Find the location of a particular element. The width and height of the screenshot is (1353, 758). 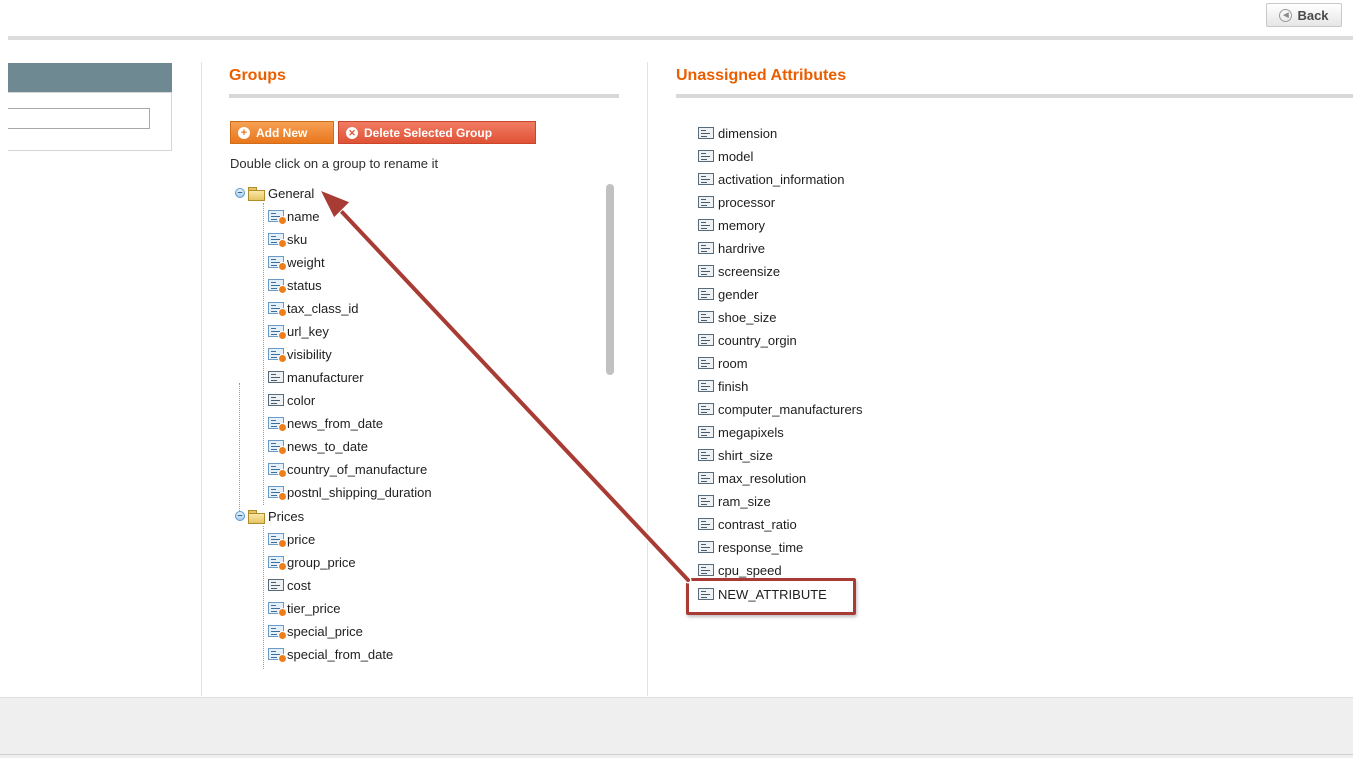

list-item: hardrive is located at coordinates (731, 248).